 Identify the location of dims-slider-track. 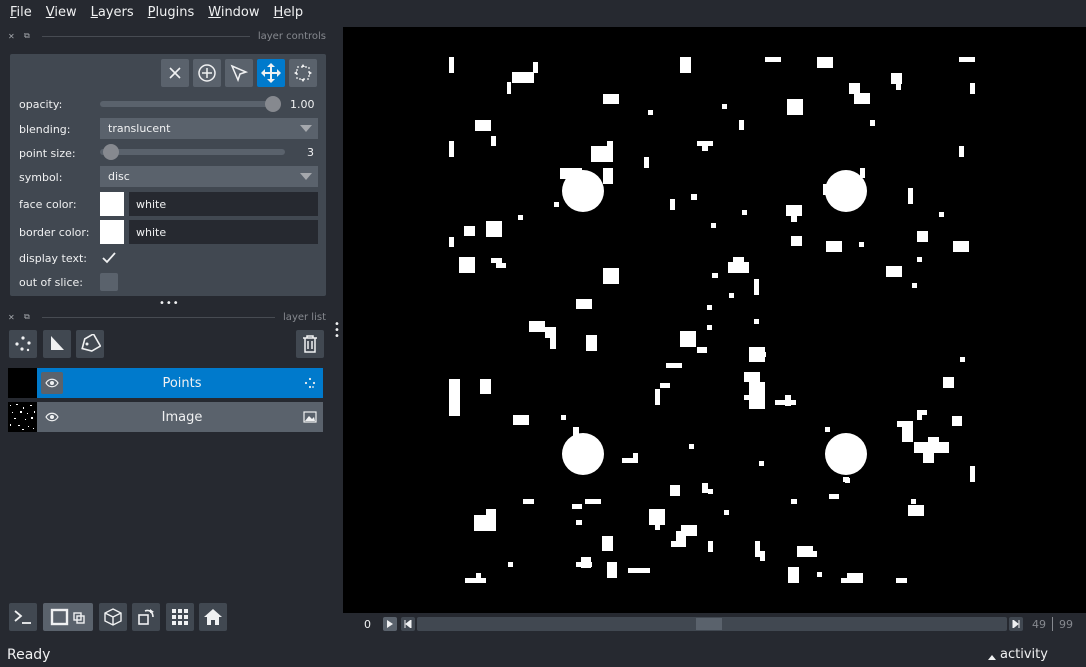
(712, 624).